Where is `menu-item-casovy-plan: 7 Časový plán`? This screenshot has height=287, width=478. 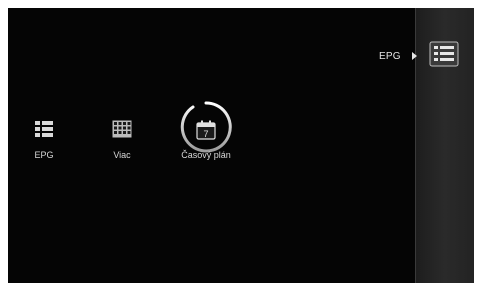 menu-item-casovy-plan: 7 Časový plán is located at coordinates (206, 140).